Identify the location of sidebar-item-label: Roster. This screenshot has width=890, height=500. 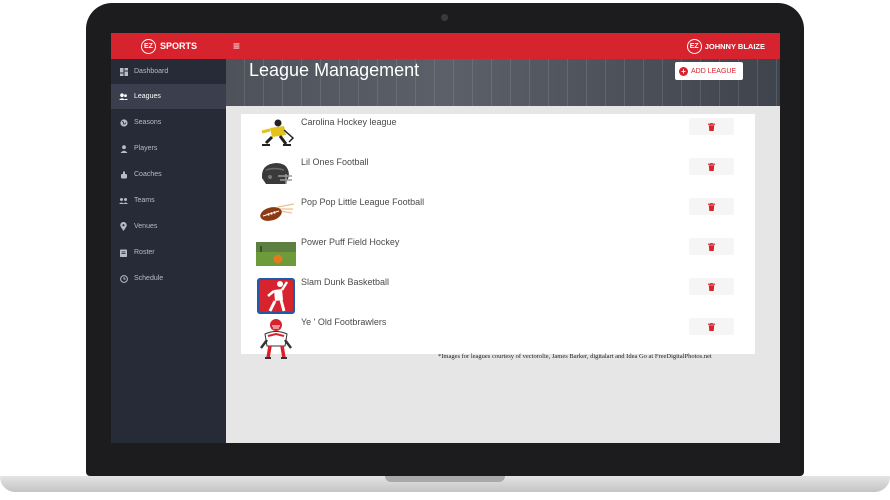
(144, 252).